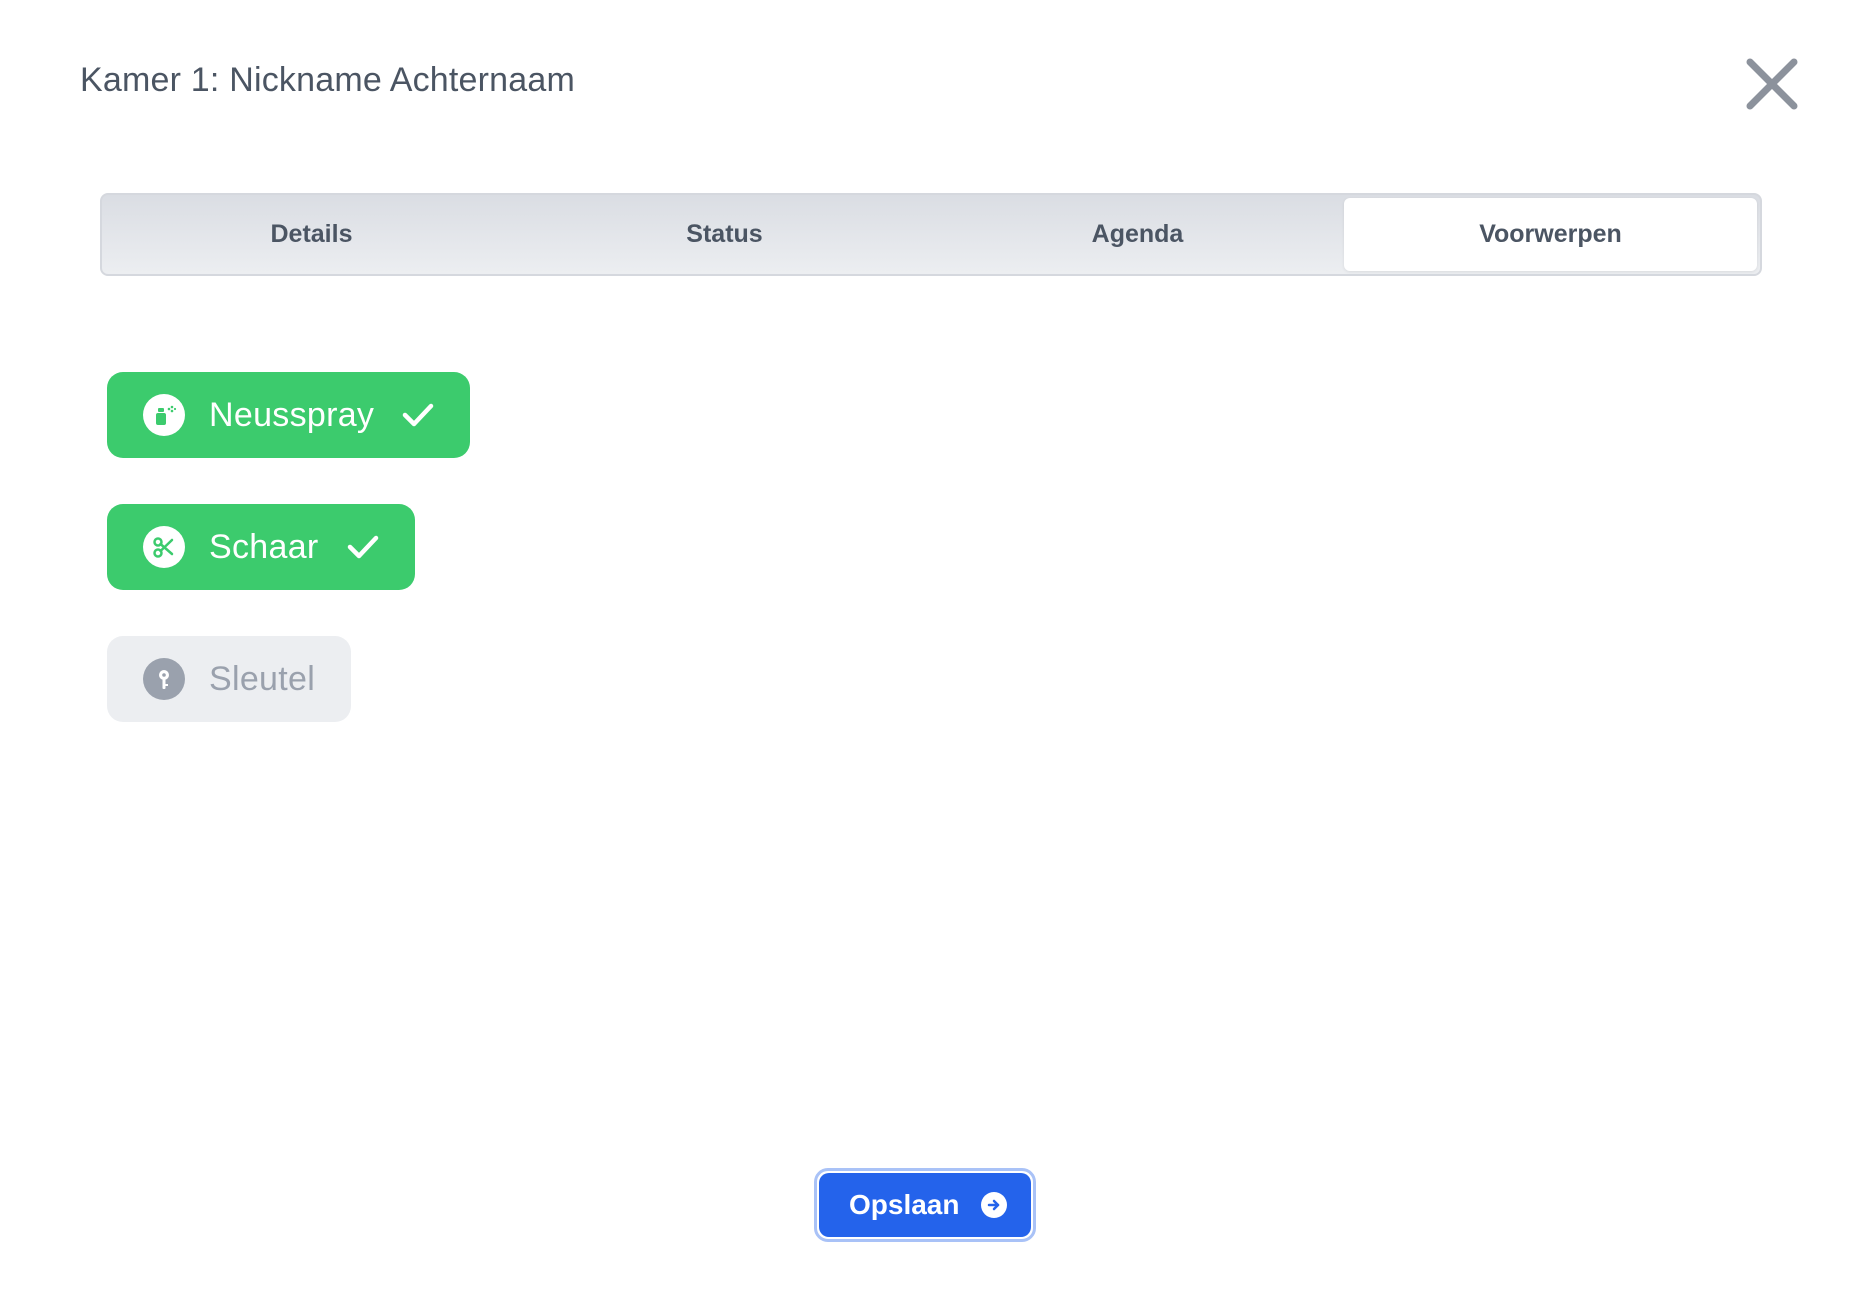  I want to click on save-button-focus-ring: Opslaan, so click(925, 1205).